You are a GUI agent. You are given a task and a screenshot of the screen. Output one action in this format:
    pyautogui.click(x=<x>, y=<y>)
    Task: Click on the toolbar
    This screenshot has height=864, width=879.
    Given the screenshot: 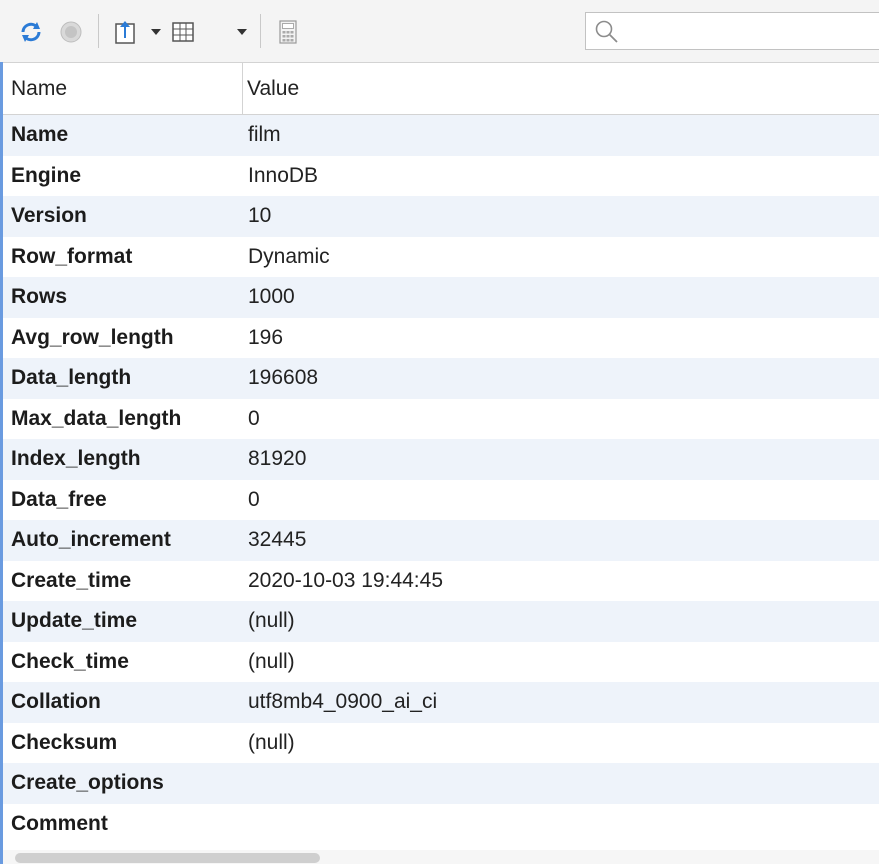 What is the action you would take?
    pyautogui.click(x=439, y=31)
    